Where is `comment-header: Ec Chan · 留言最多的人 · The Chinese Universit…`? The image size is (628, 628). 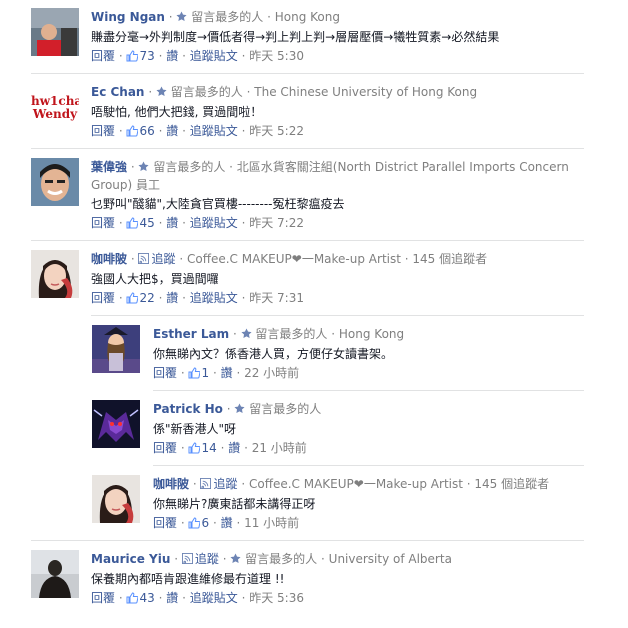 comment-header: Ec Chan · 留言最多的人 · The Chinese Universit… is located at coordinates (284, 92).